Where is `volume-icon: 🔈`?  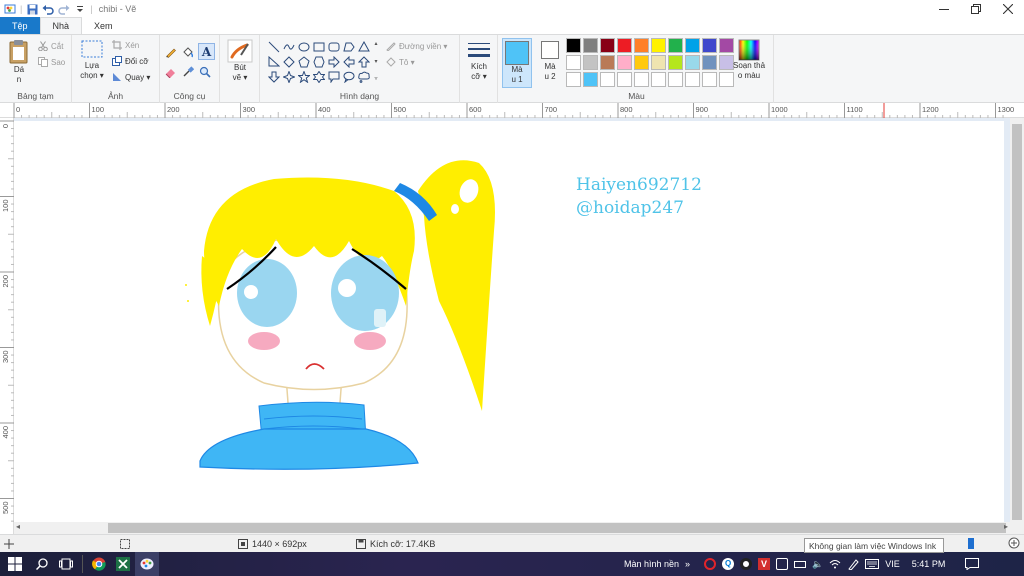
volume-icon: 🔈 is located at coordinates (817, 564).